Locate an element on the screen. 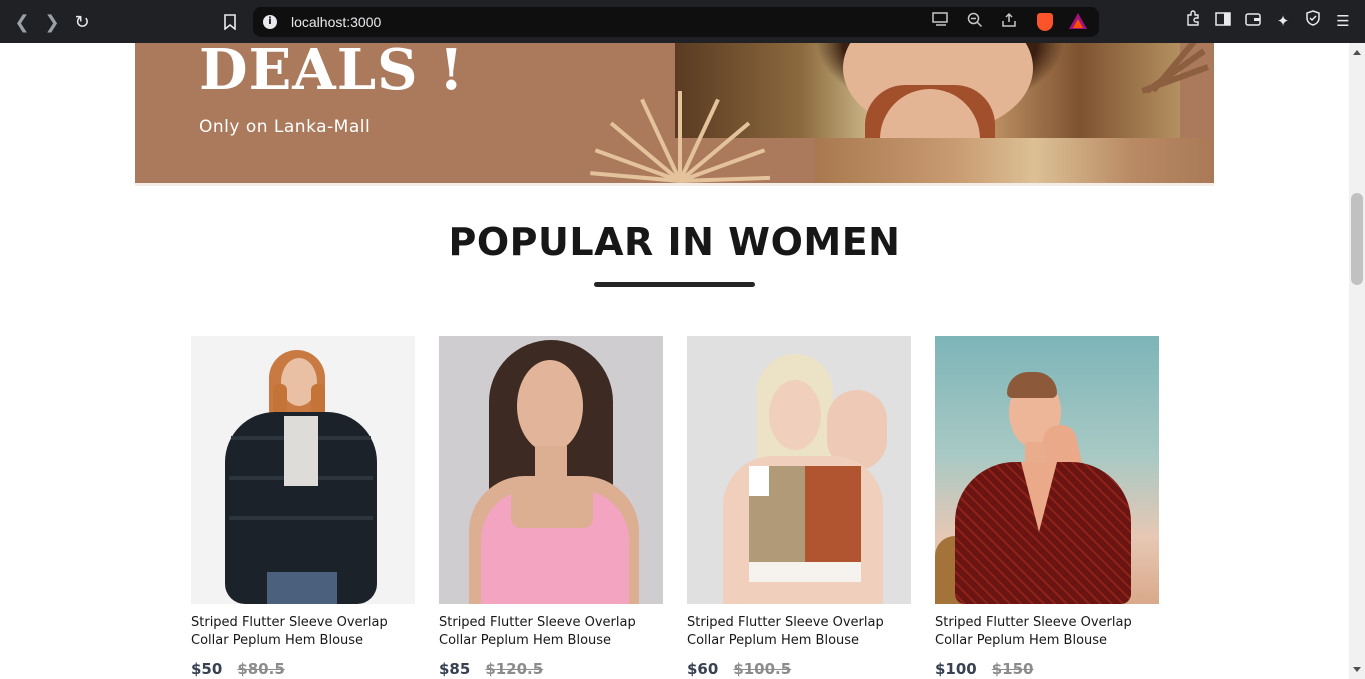 The image size is (1365, 679). price-new: $85 is located at coordinates (455, 669).